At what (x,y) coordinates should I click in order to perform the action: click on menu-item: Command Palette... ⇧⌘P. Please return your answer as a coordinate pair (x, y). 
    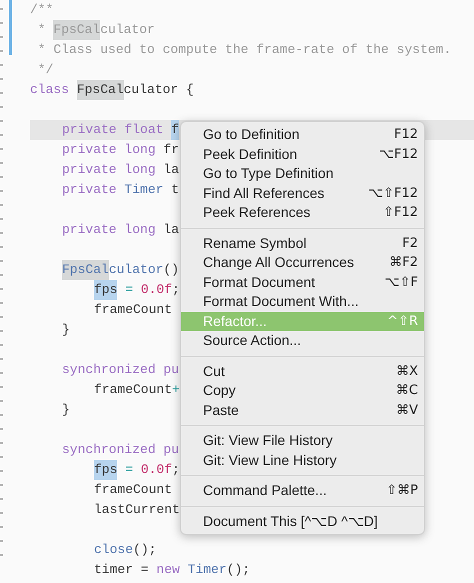
    Looking at the image, I should click on (302, 490).